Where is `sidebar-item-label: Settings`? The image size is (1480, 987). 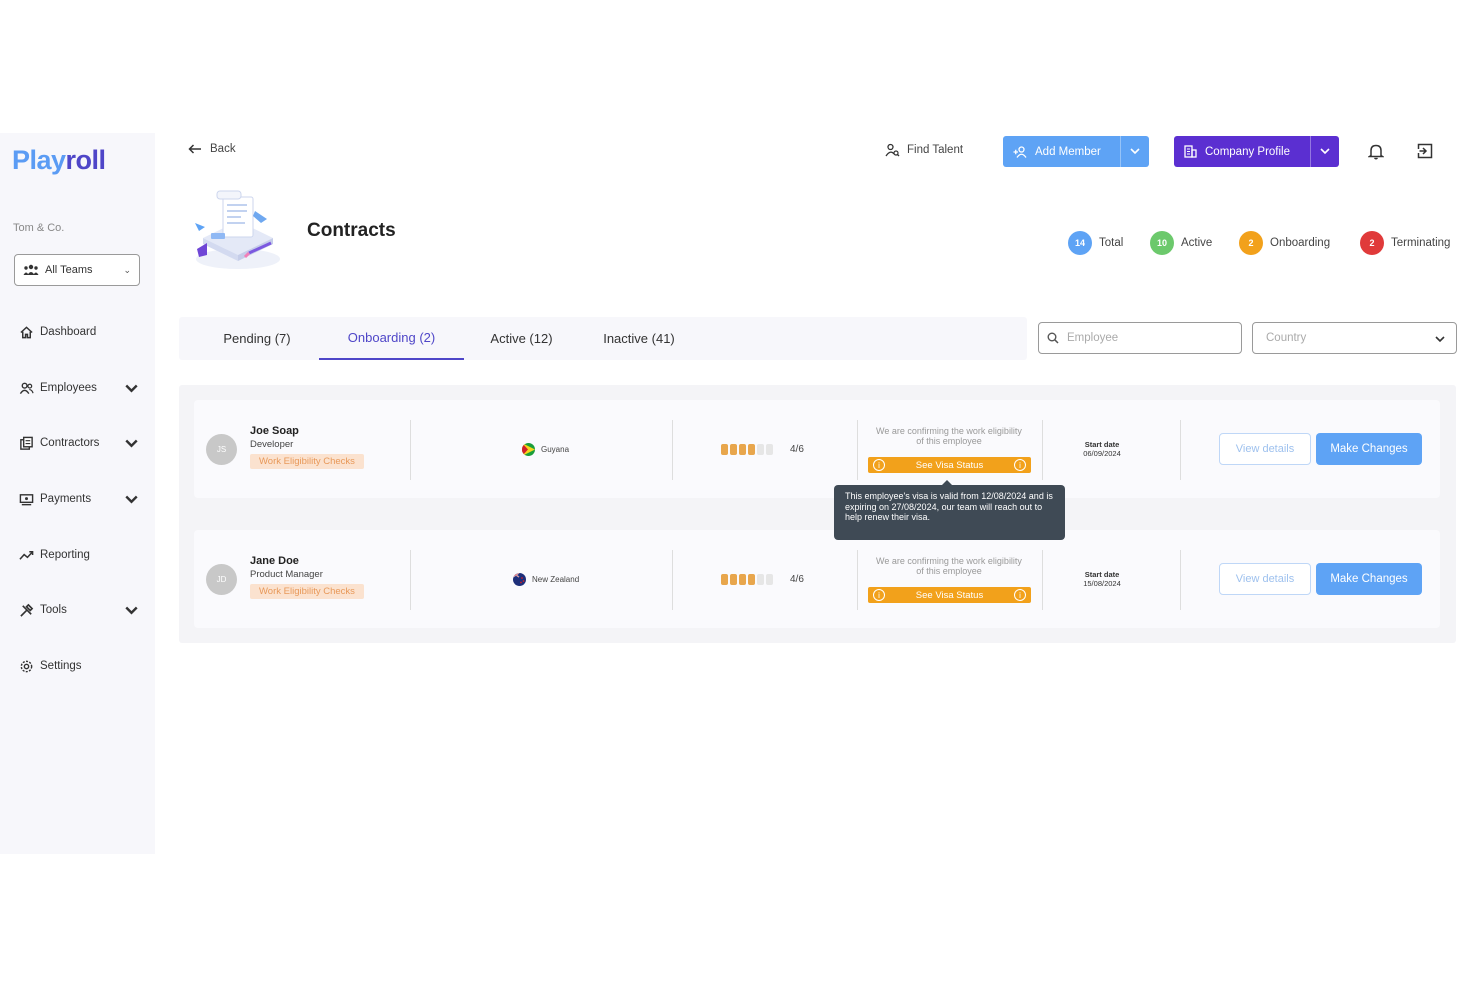
sidebar-item-label: Settings is located at coordinates (61, 666).